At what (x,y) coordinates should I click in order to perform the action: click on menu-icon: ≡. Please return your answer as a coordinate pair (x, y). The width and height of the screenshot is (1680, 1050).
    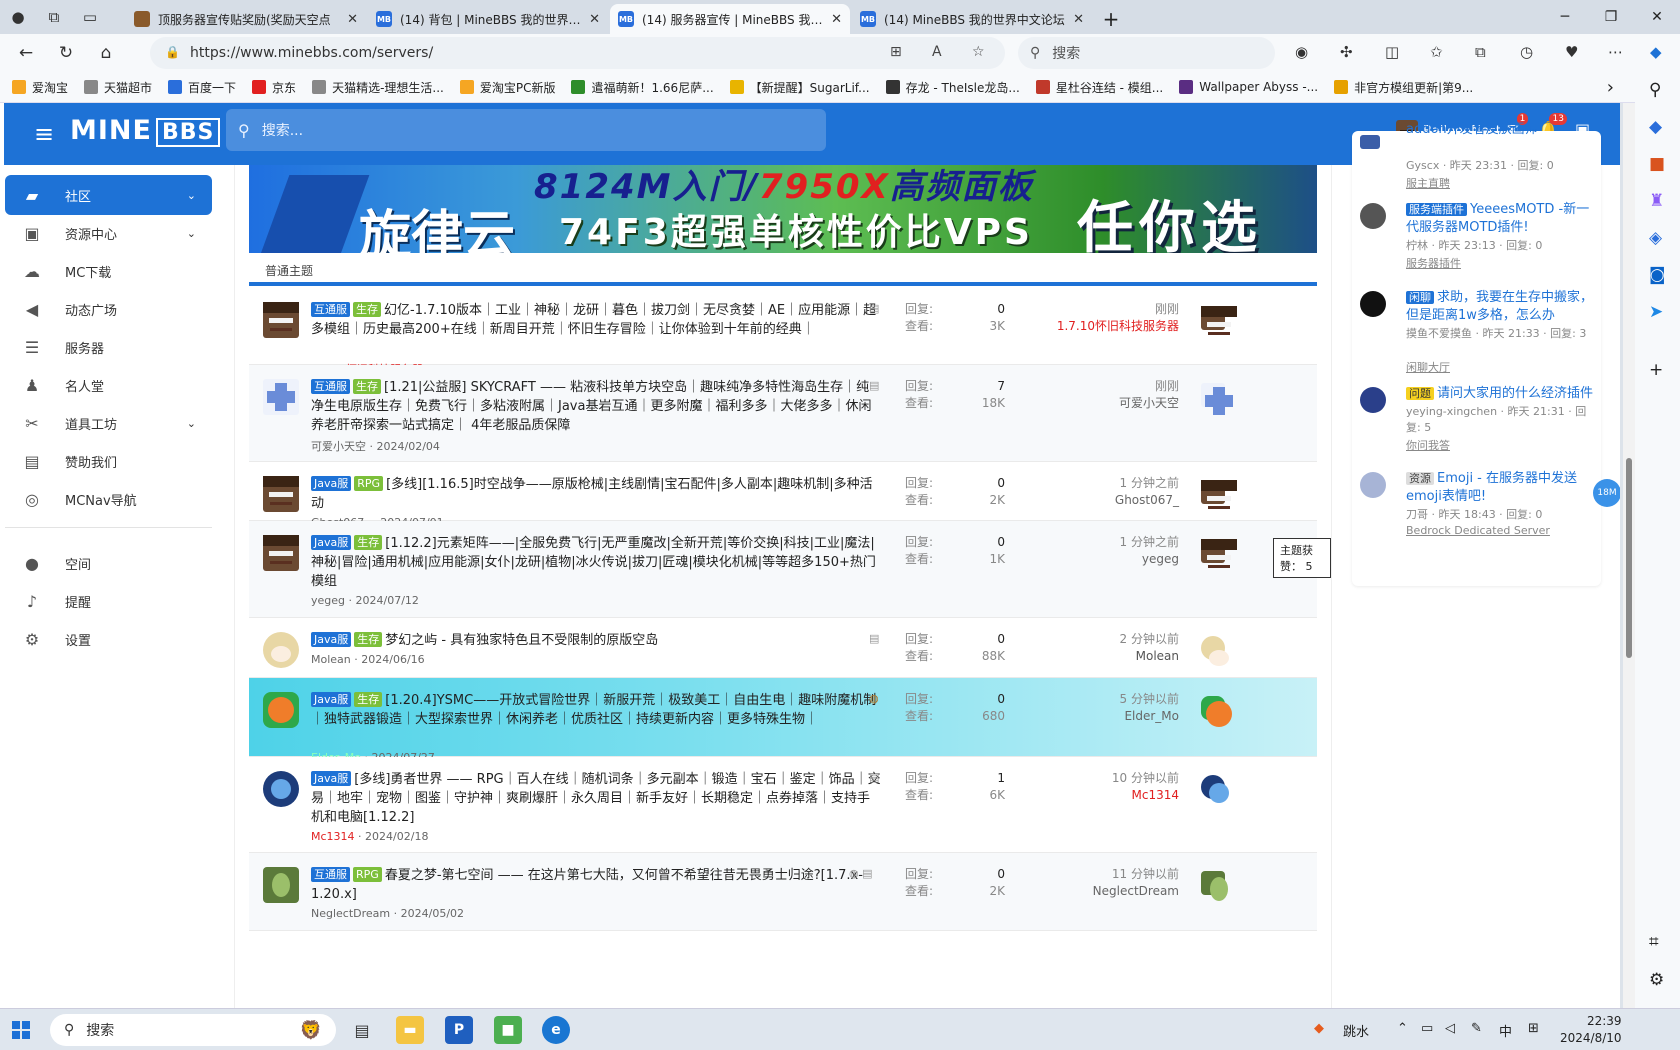
    Looking at the image, I should click on (44, 134).